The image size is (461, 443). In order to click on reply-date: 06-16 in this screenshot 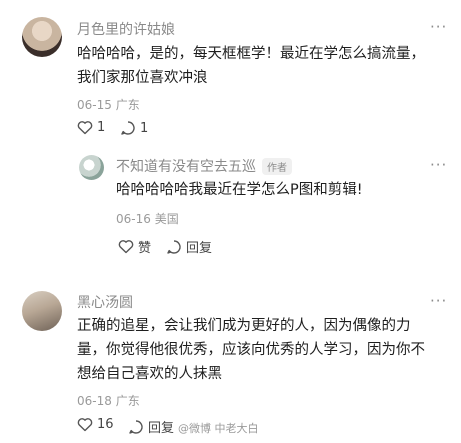, I will do `click(133, 219)`.